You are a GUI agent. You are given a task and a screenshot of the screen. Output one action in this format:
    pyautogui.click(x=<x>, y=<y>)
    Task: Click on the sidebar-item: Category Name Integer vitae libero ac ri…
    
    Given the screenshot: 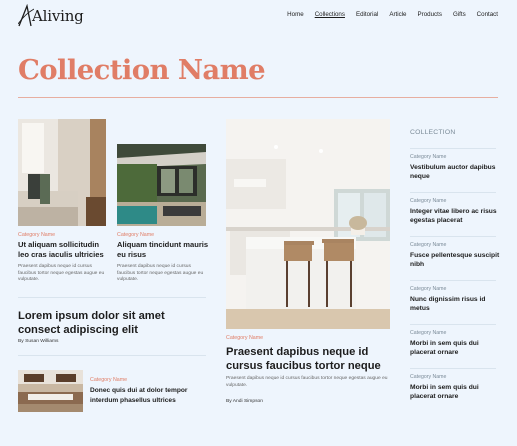 What is the action you would take?
    pyautogui.click(x=455, y=211)
    